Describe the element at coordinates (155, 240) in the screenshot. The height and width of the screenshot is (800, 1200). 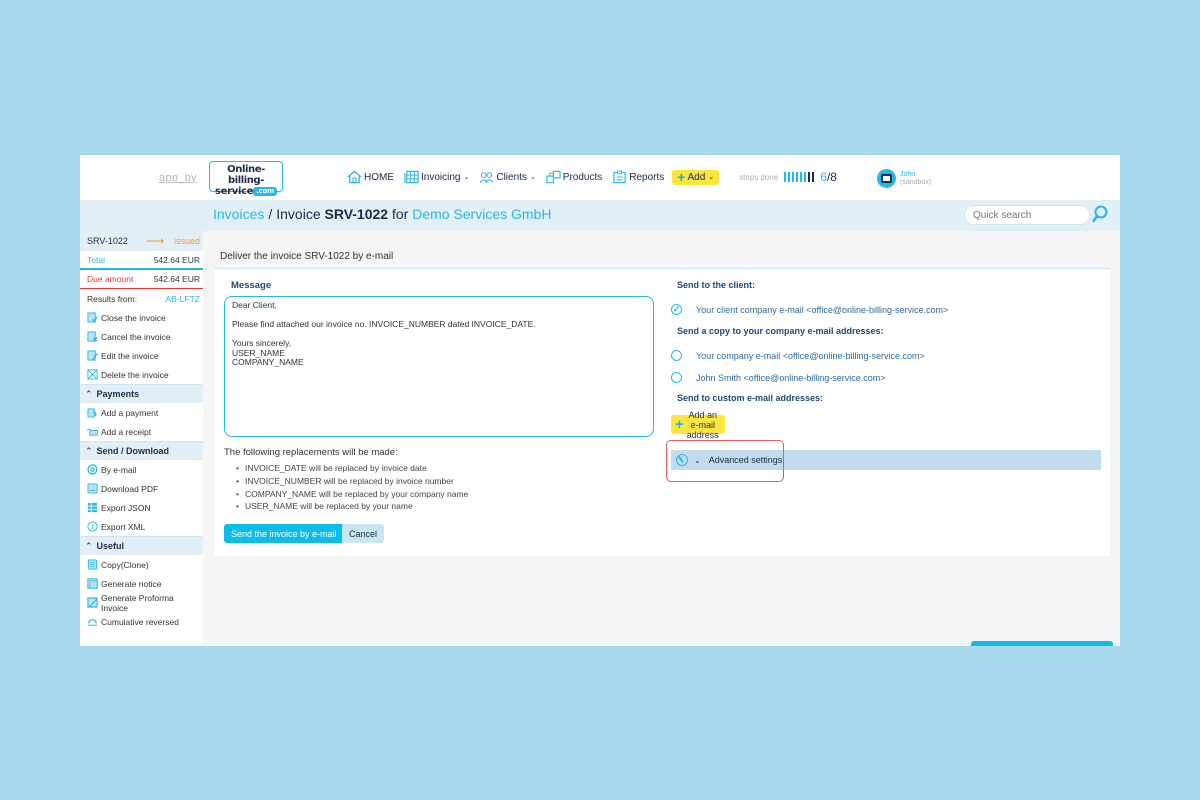
I see `arrow-right-icon: ⟶` at that location.